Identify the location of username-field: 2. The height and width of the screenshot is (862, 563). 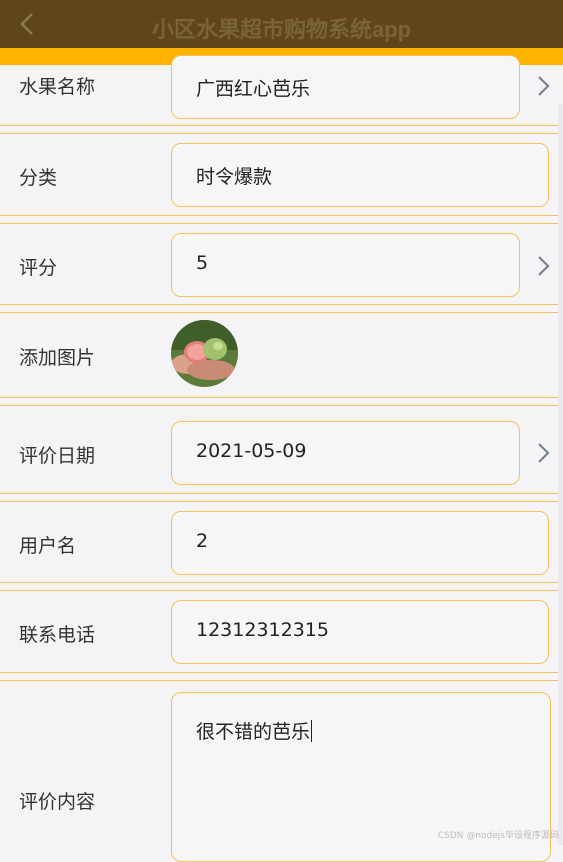
(360, 543).